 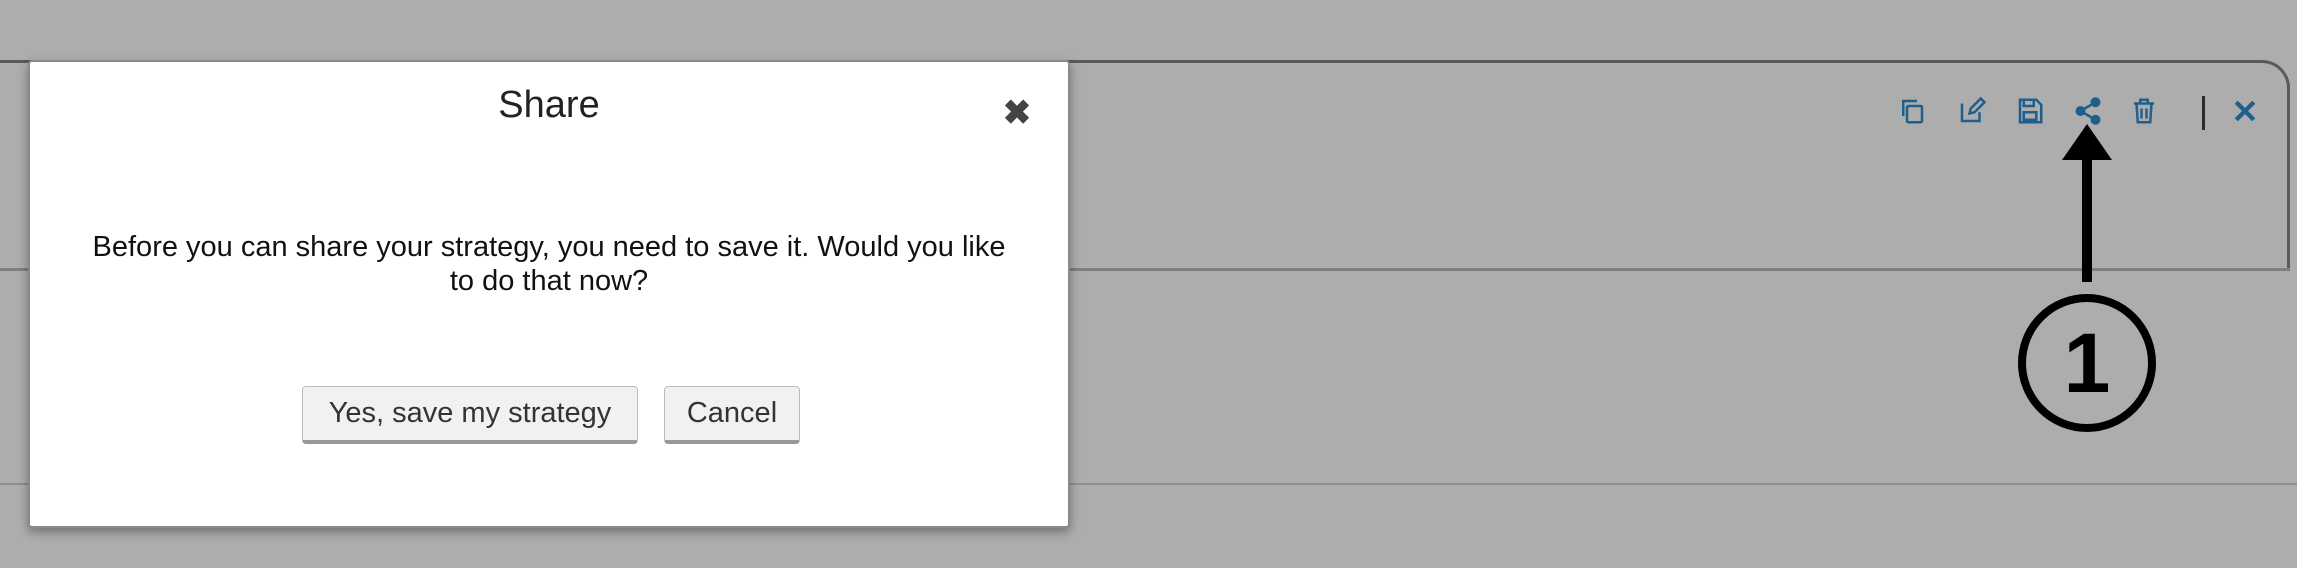 I want to click on dialog-title: Share, so click(x=549, y=105).